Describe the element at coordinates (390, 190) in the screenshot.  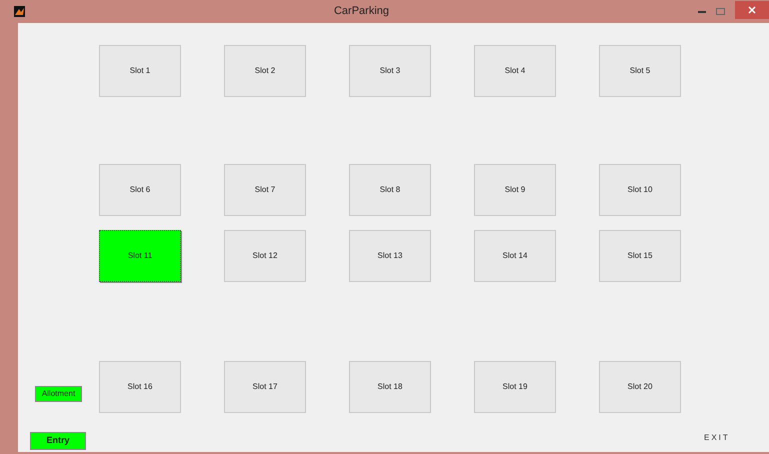
I see `slot-button: Slot 8` at that location.